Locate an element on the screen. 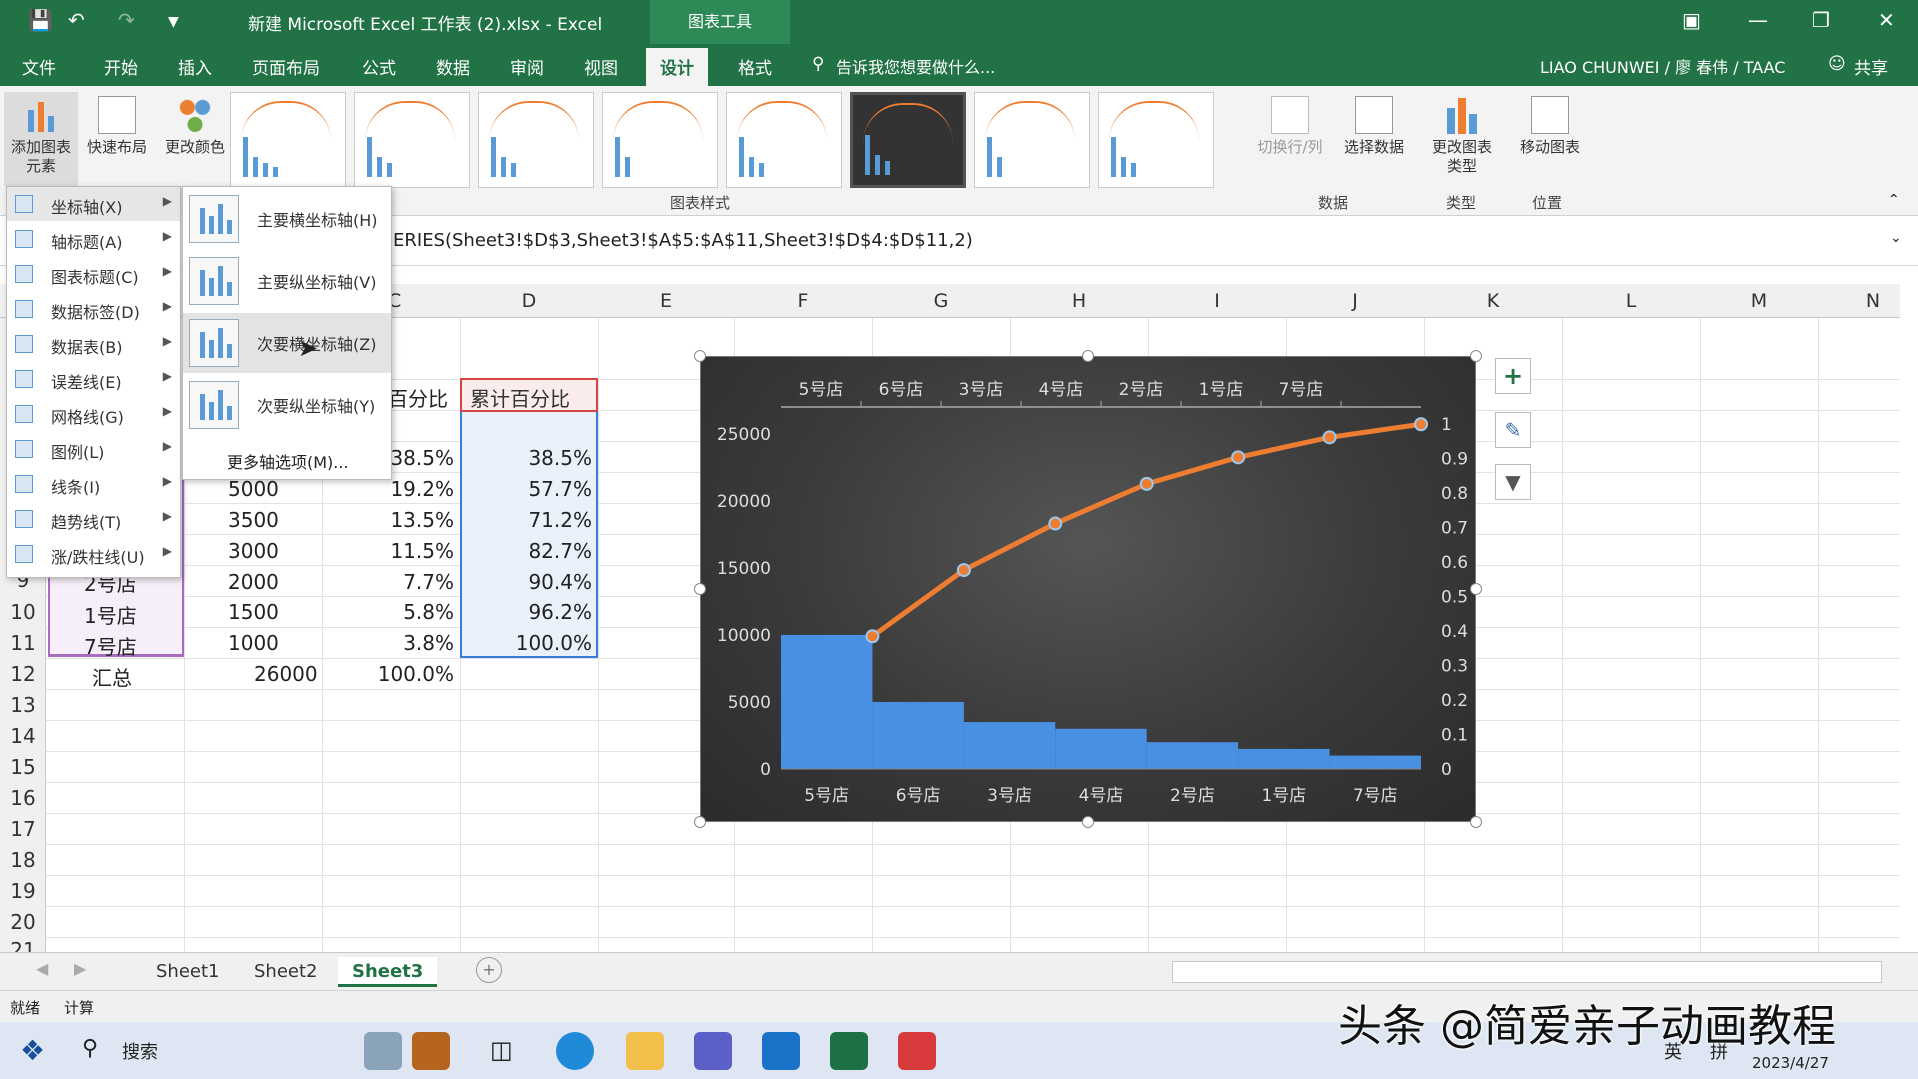 This screenshot has width=1918, height=1079. select-data-button: 选择数据 is located at coordinates (1374, 126).